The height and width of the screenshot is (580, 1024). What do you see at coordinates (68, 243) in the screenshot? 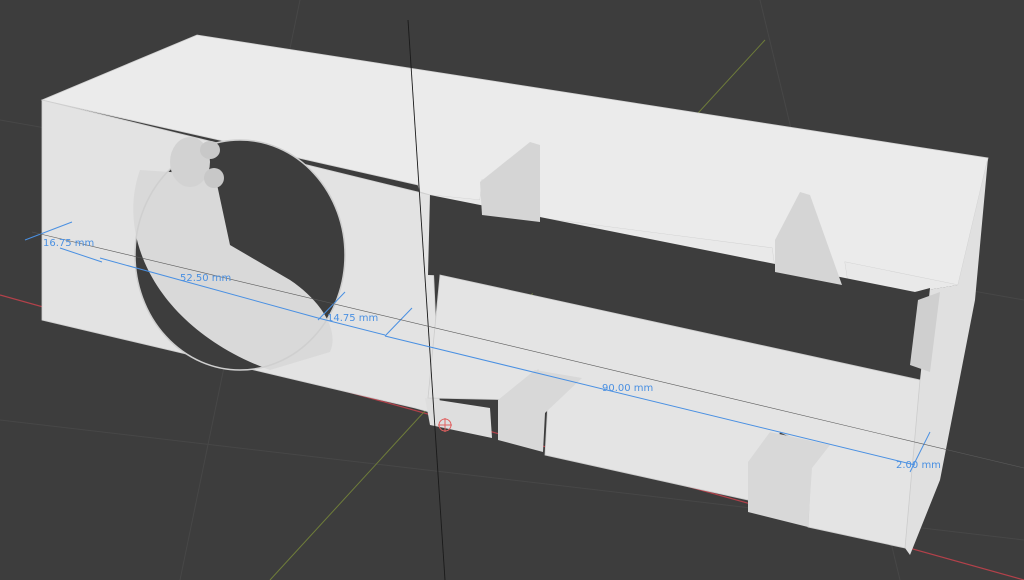
I see `dim-label-end-depth: 16.75 mm` at bounding box center [68, 243].